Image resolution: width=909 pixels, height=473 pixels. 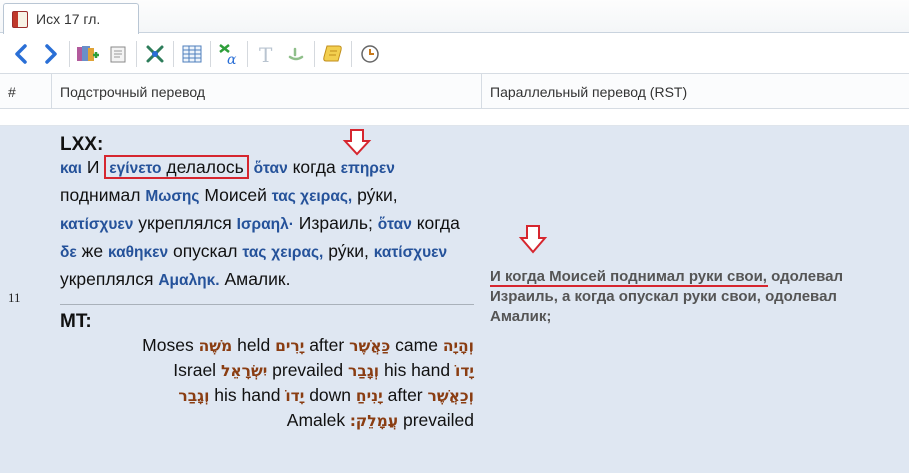 I want to click on hebrew-word: יָרִים, so click(x=289, y=346).